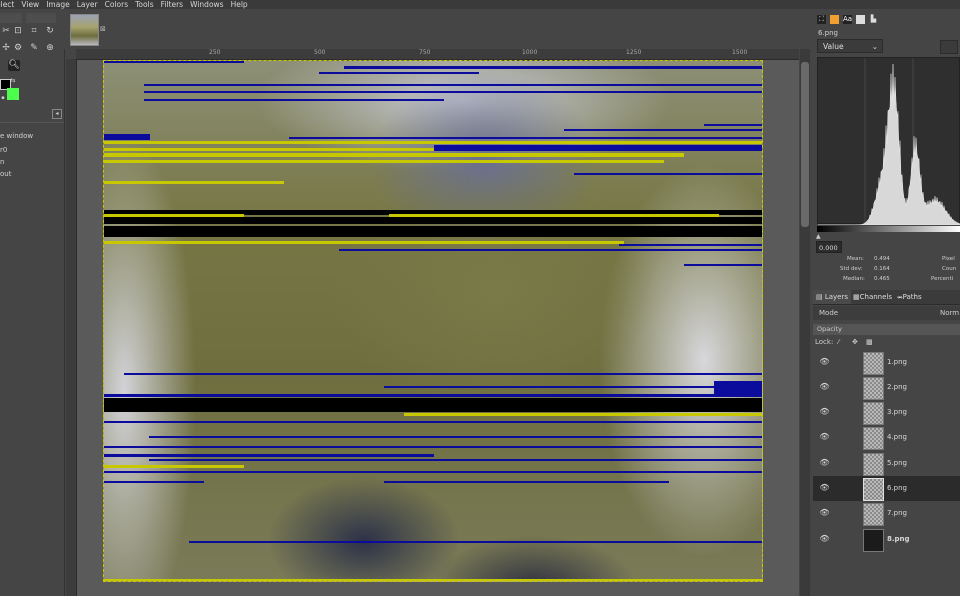 Image resolution: width=960 pixels, height=596 pixels. What do you see at coordinates (14, 65) in the screenshot?
I see `magnify-icon: 🔍︎` at bounding box center [14, 65].